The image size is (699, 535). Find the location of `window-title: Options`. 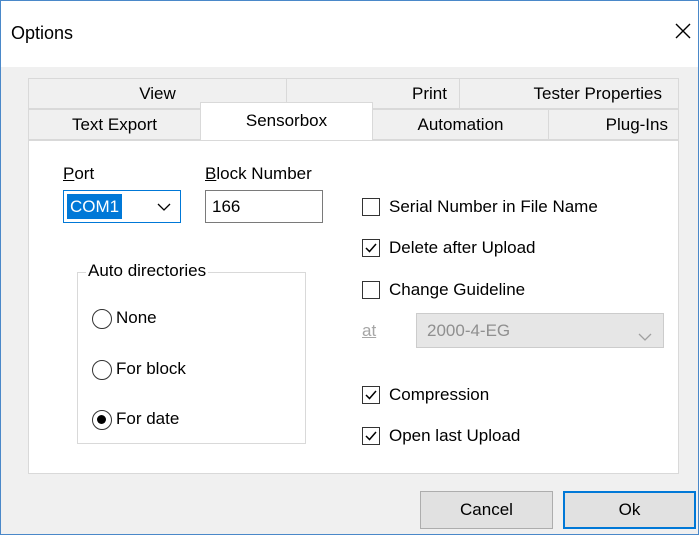

window-title: Options is located at coordinates (42, 33).